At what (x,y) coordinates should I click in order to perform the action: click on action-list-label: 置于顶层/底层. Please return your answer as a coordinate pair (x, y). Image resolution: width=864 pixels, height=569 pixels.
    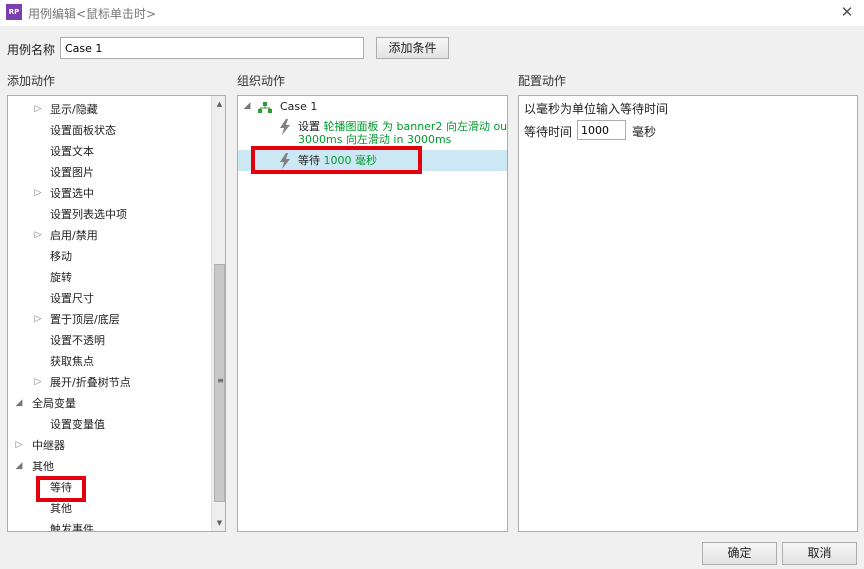
    Looking at the image, I should click on (85, 319).